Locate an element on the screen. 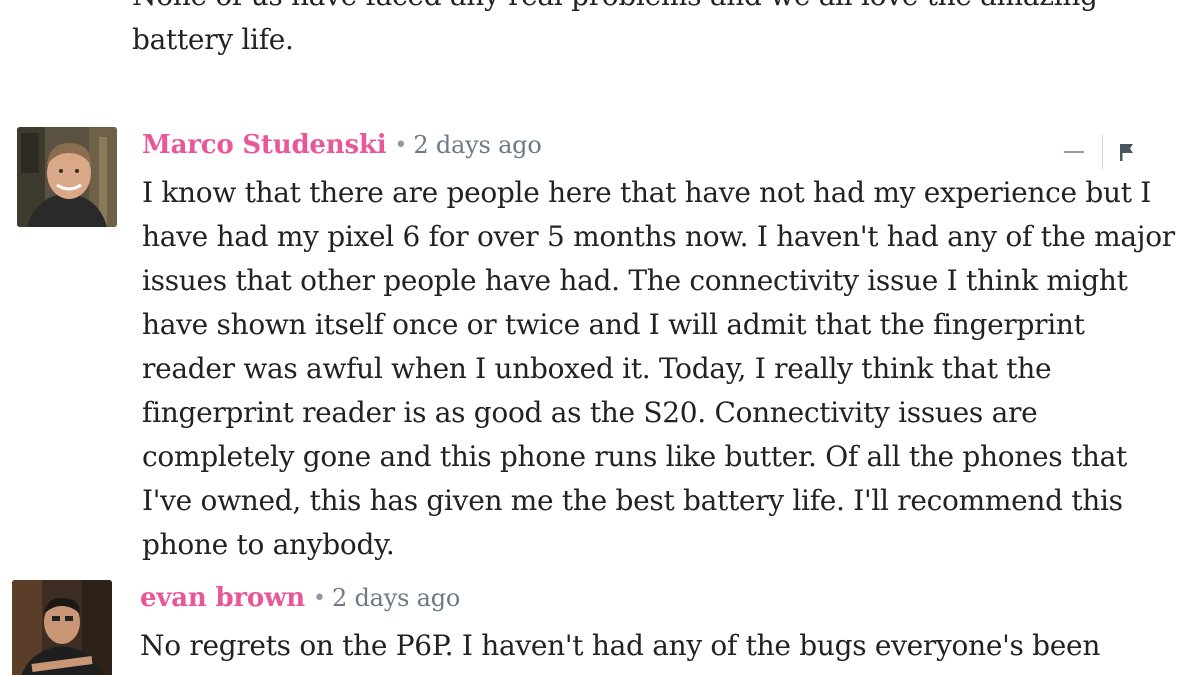 This screenshot has height=675, width=1200. flag-icon is located at coordinates (1126, 152).